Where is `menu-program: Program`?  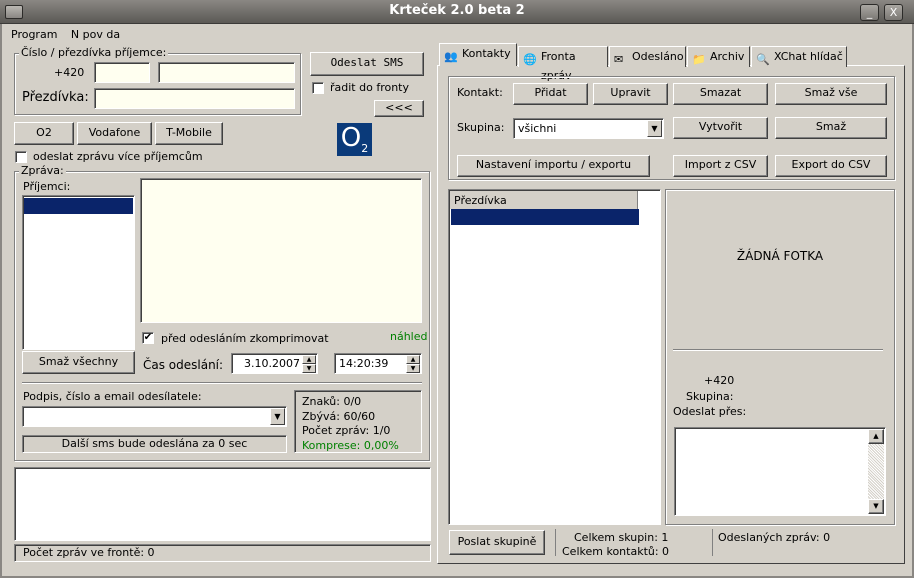
menu-program: Program is located at coordinates (34, 34).